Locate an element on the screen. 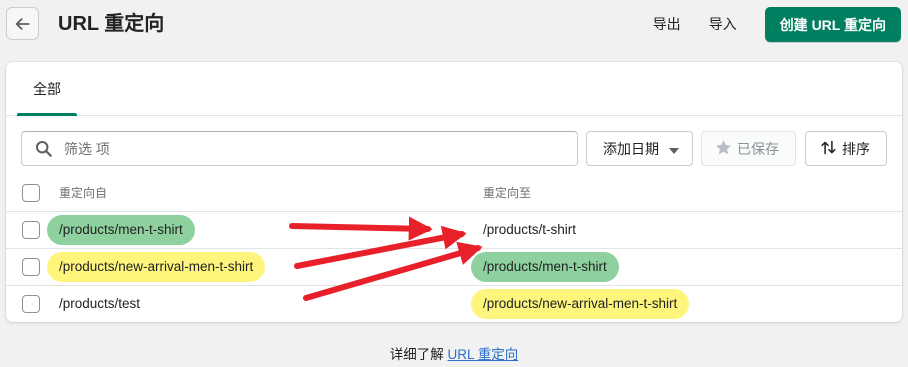 Image resolution: width=908 pixels, height=367 pixels. footer-help: 详细了解 URL 重定向 is located at coordinates (454, 353).